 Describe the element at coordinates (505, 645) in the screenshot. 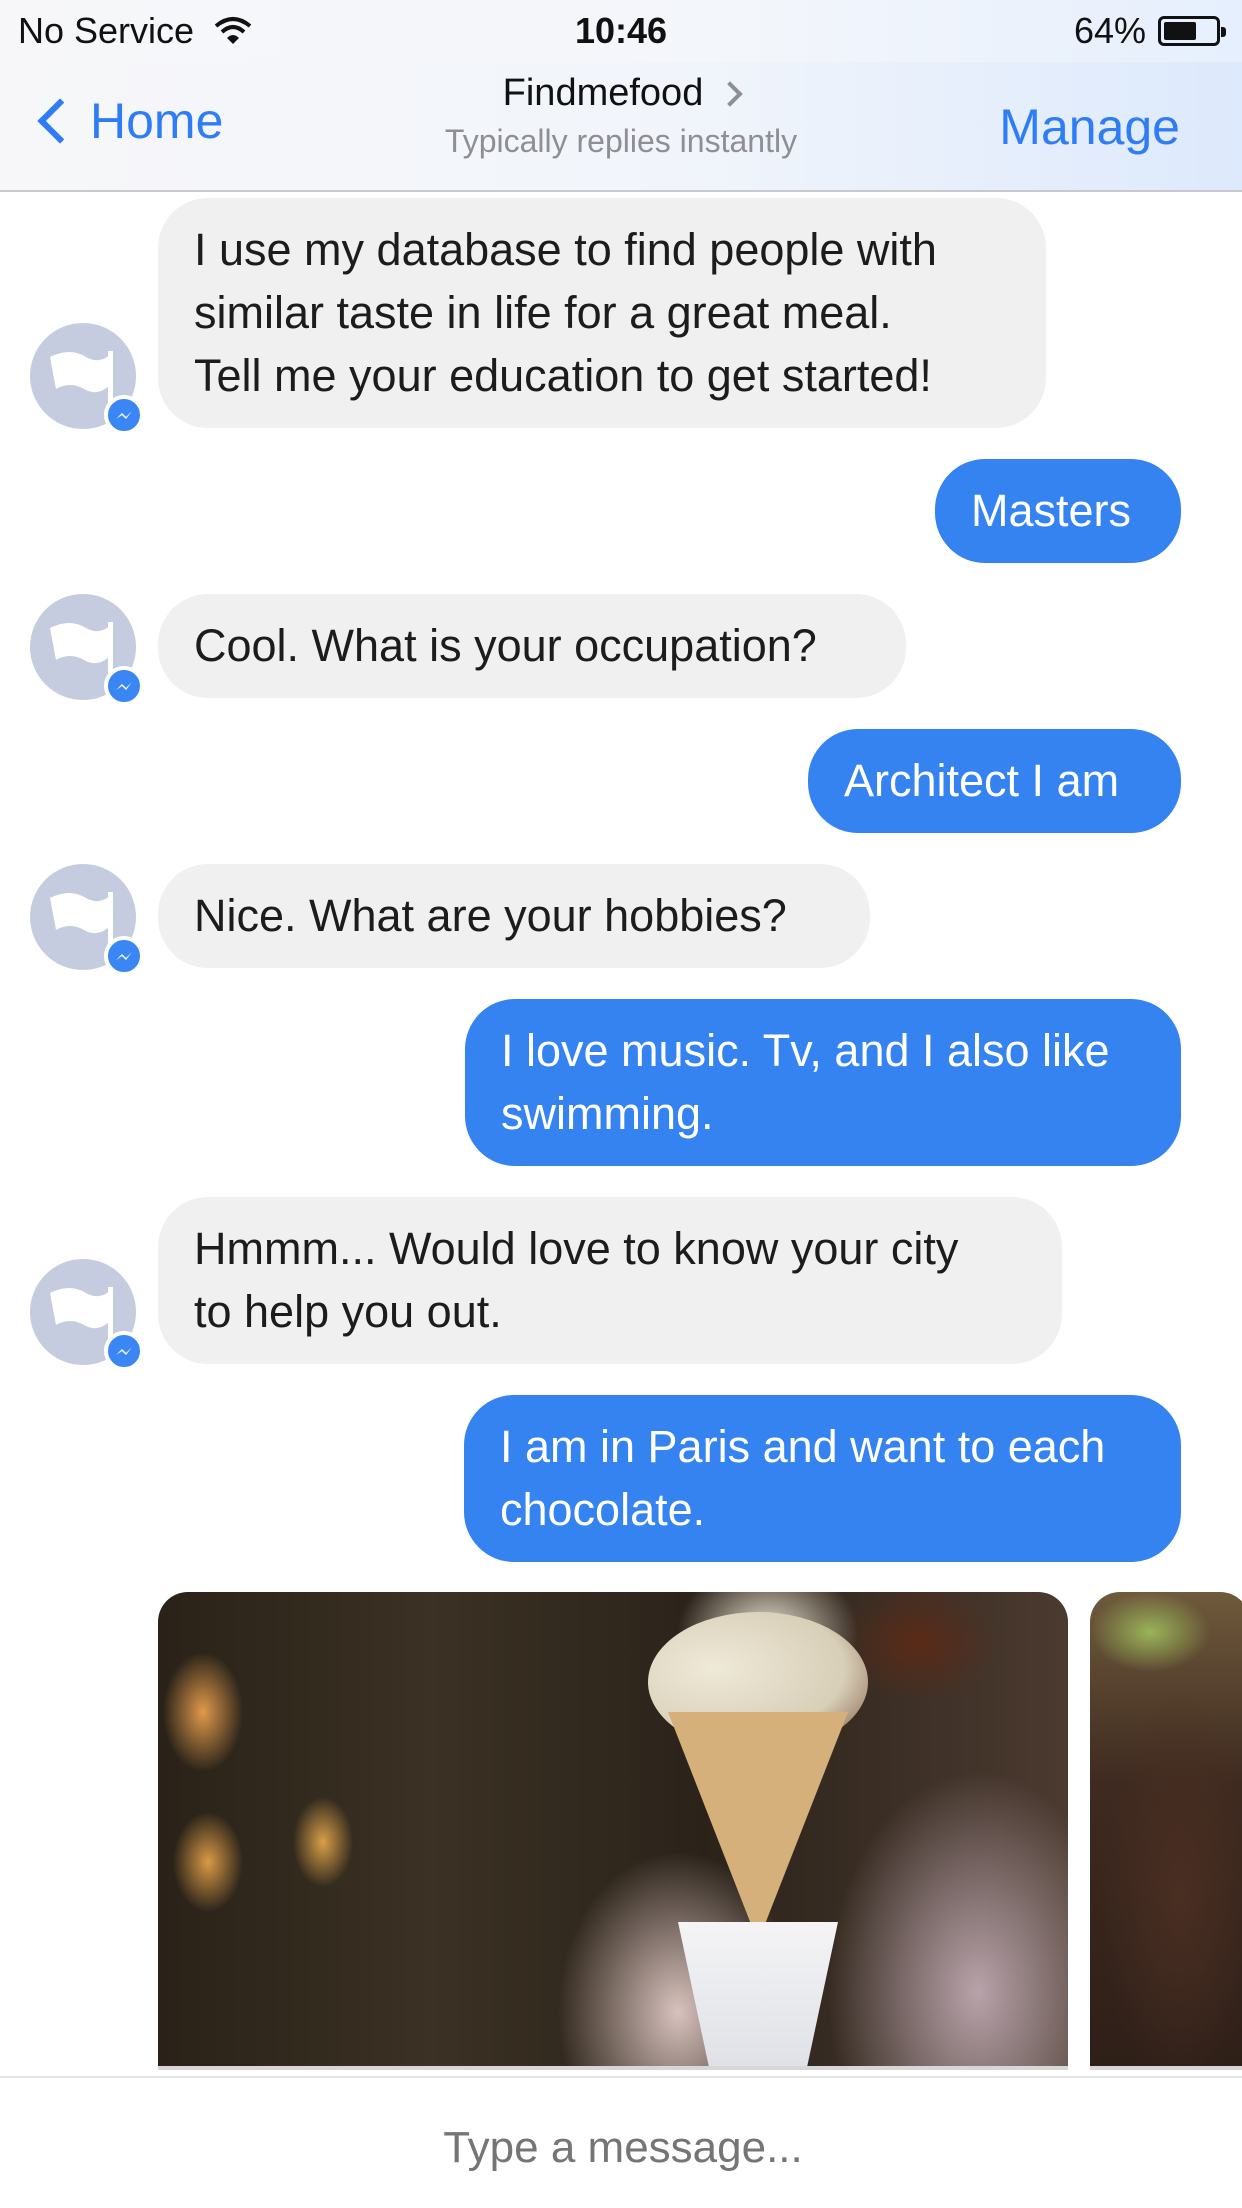

I see `message-line: Cool. What is your occupation?` at that location.